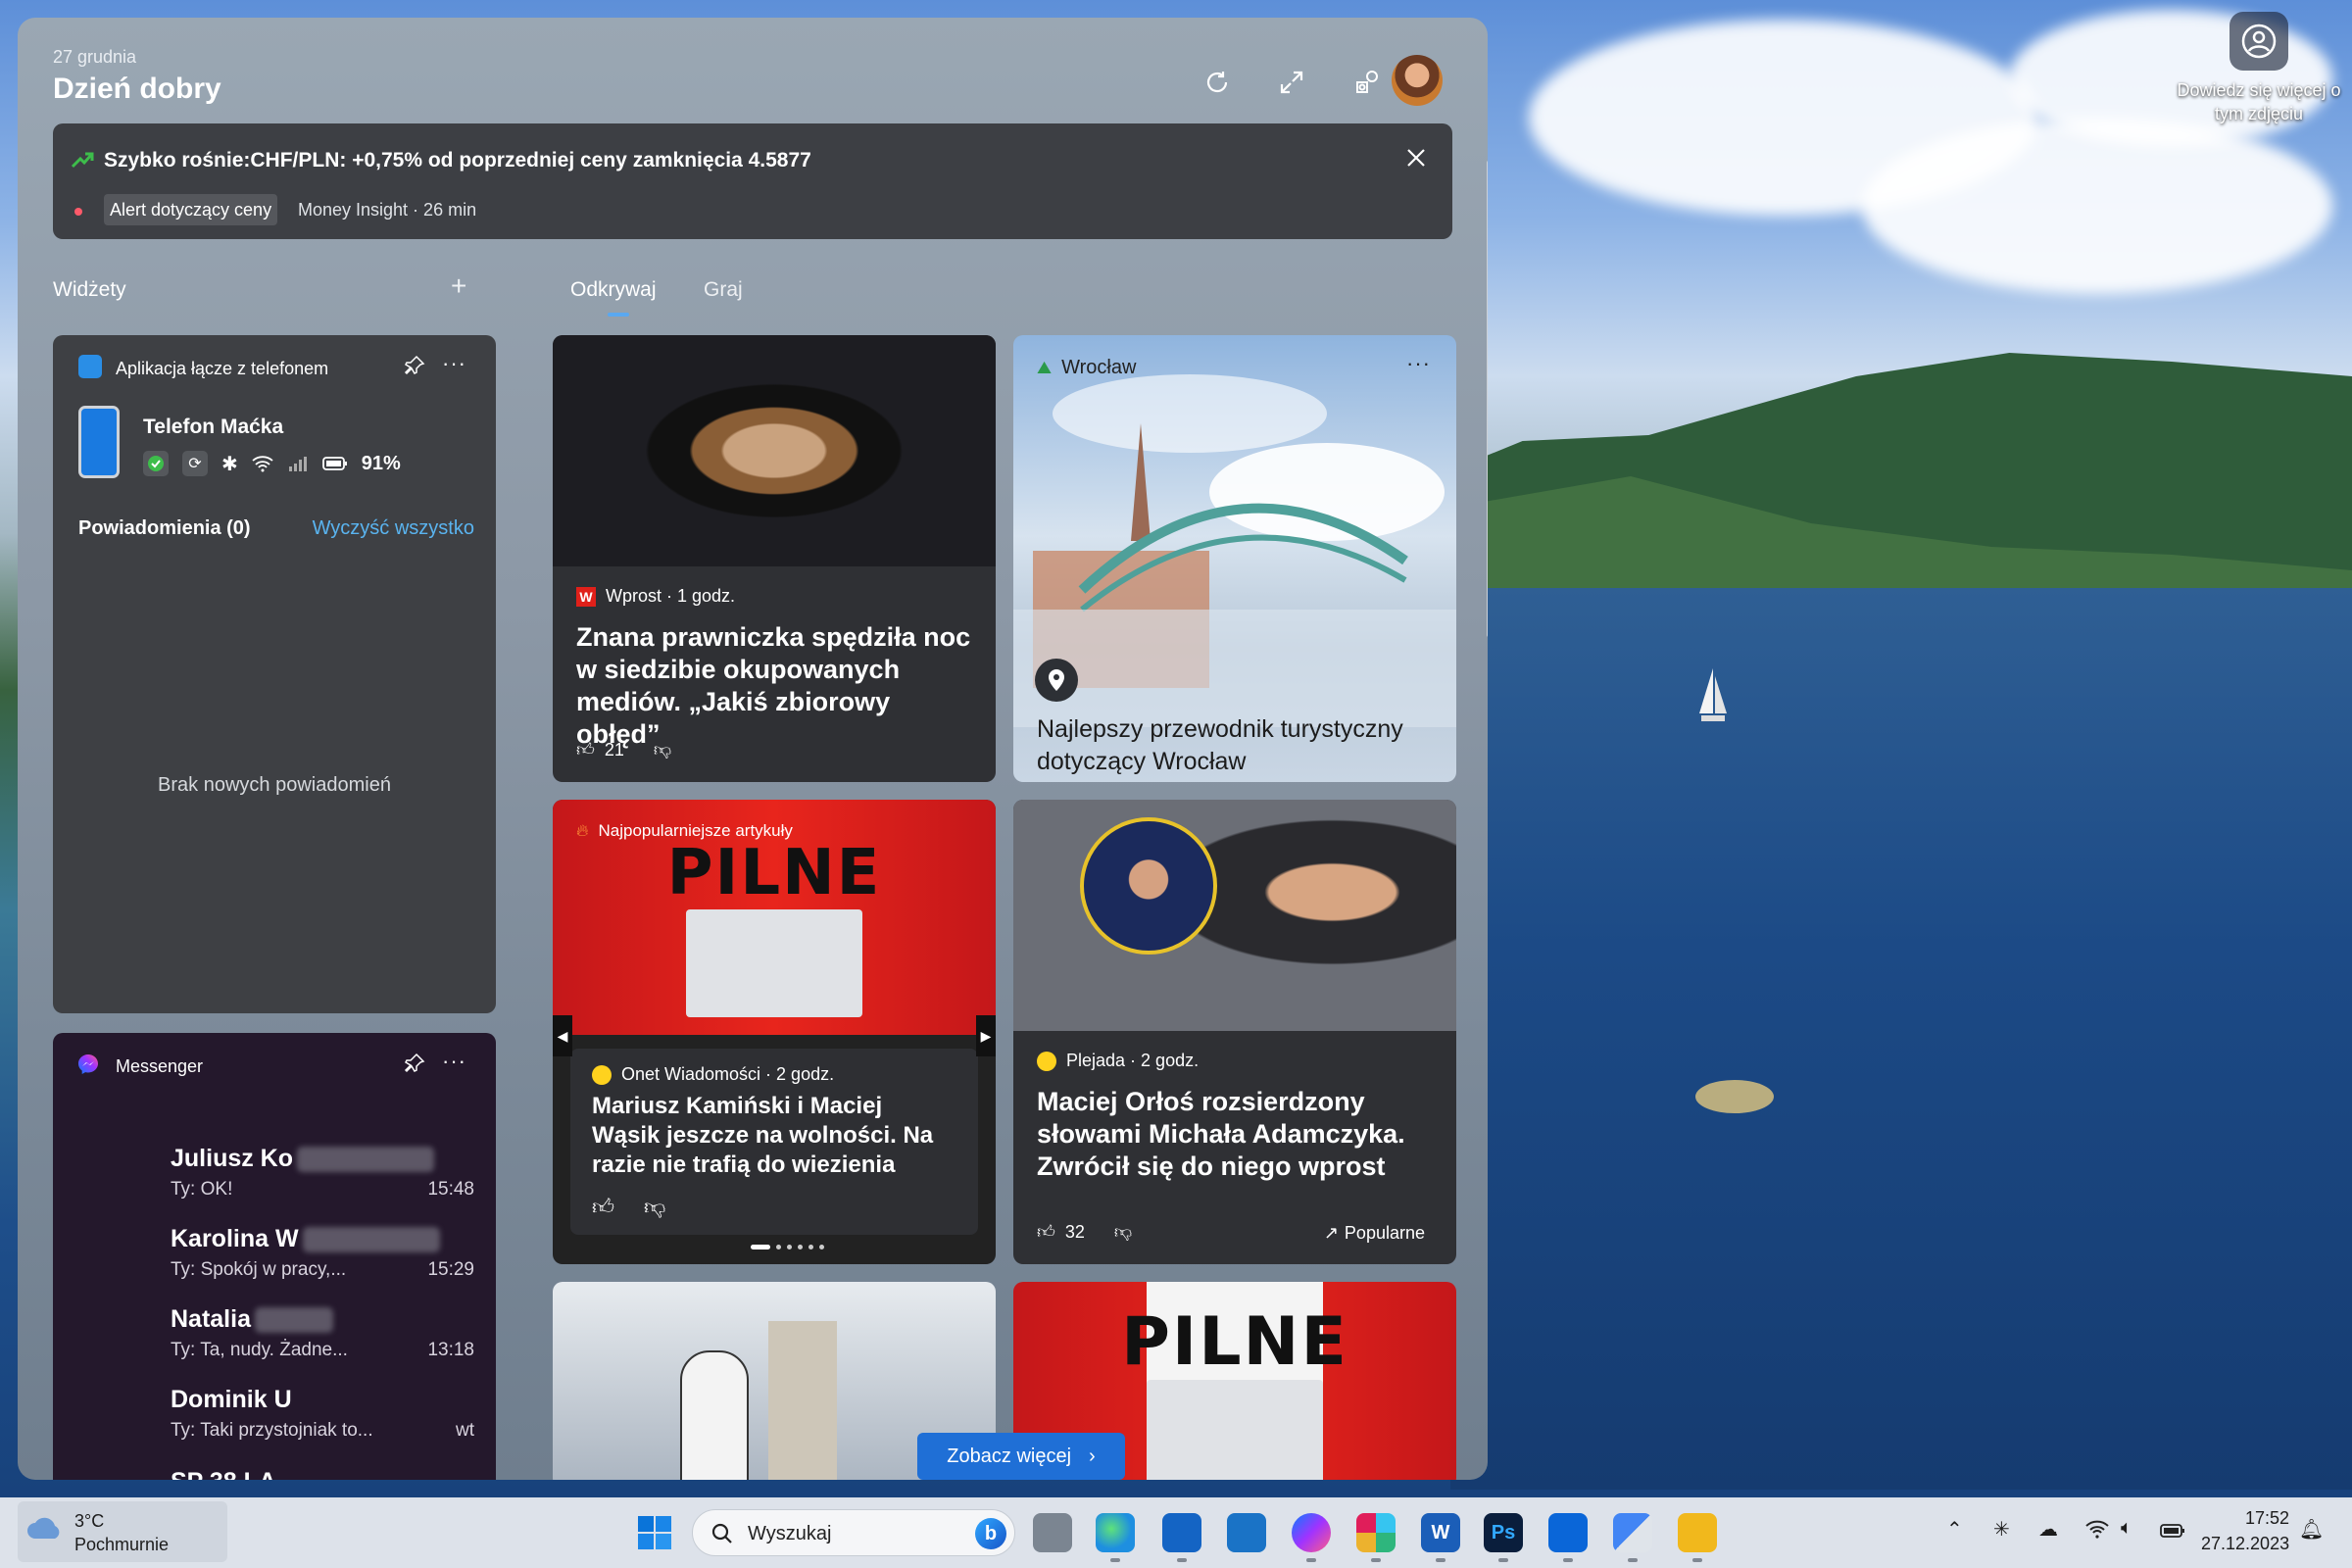  Describe the element at coordinates (1632, 1537) in the screenshot. I see `translator-icon` at that location.